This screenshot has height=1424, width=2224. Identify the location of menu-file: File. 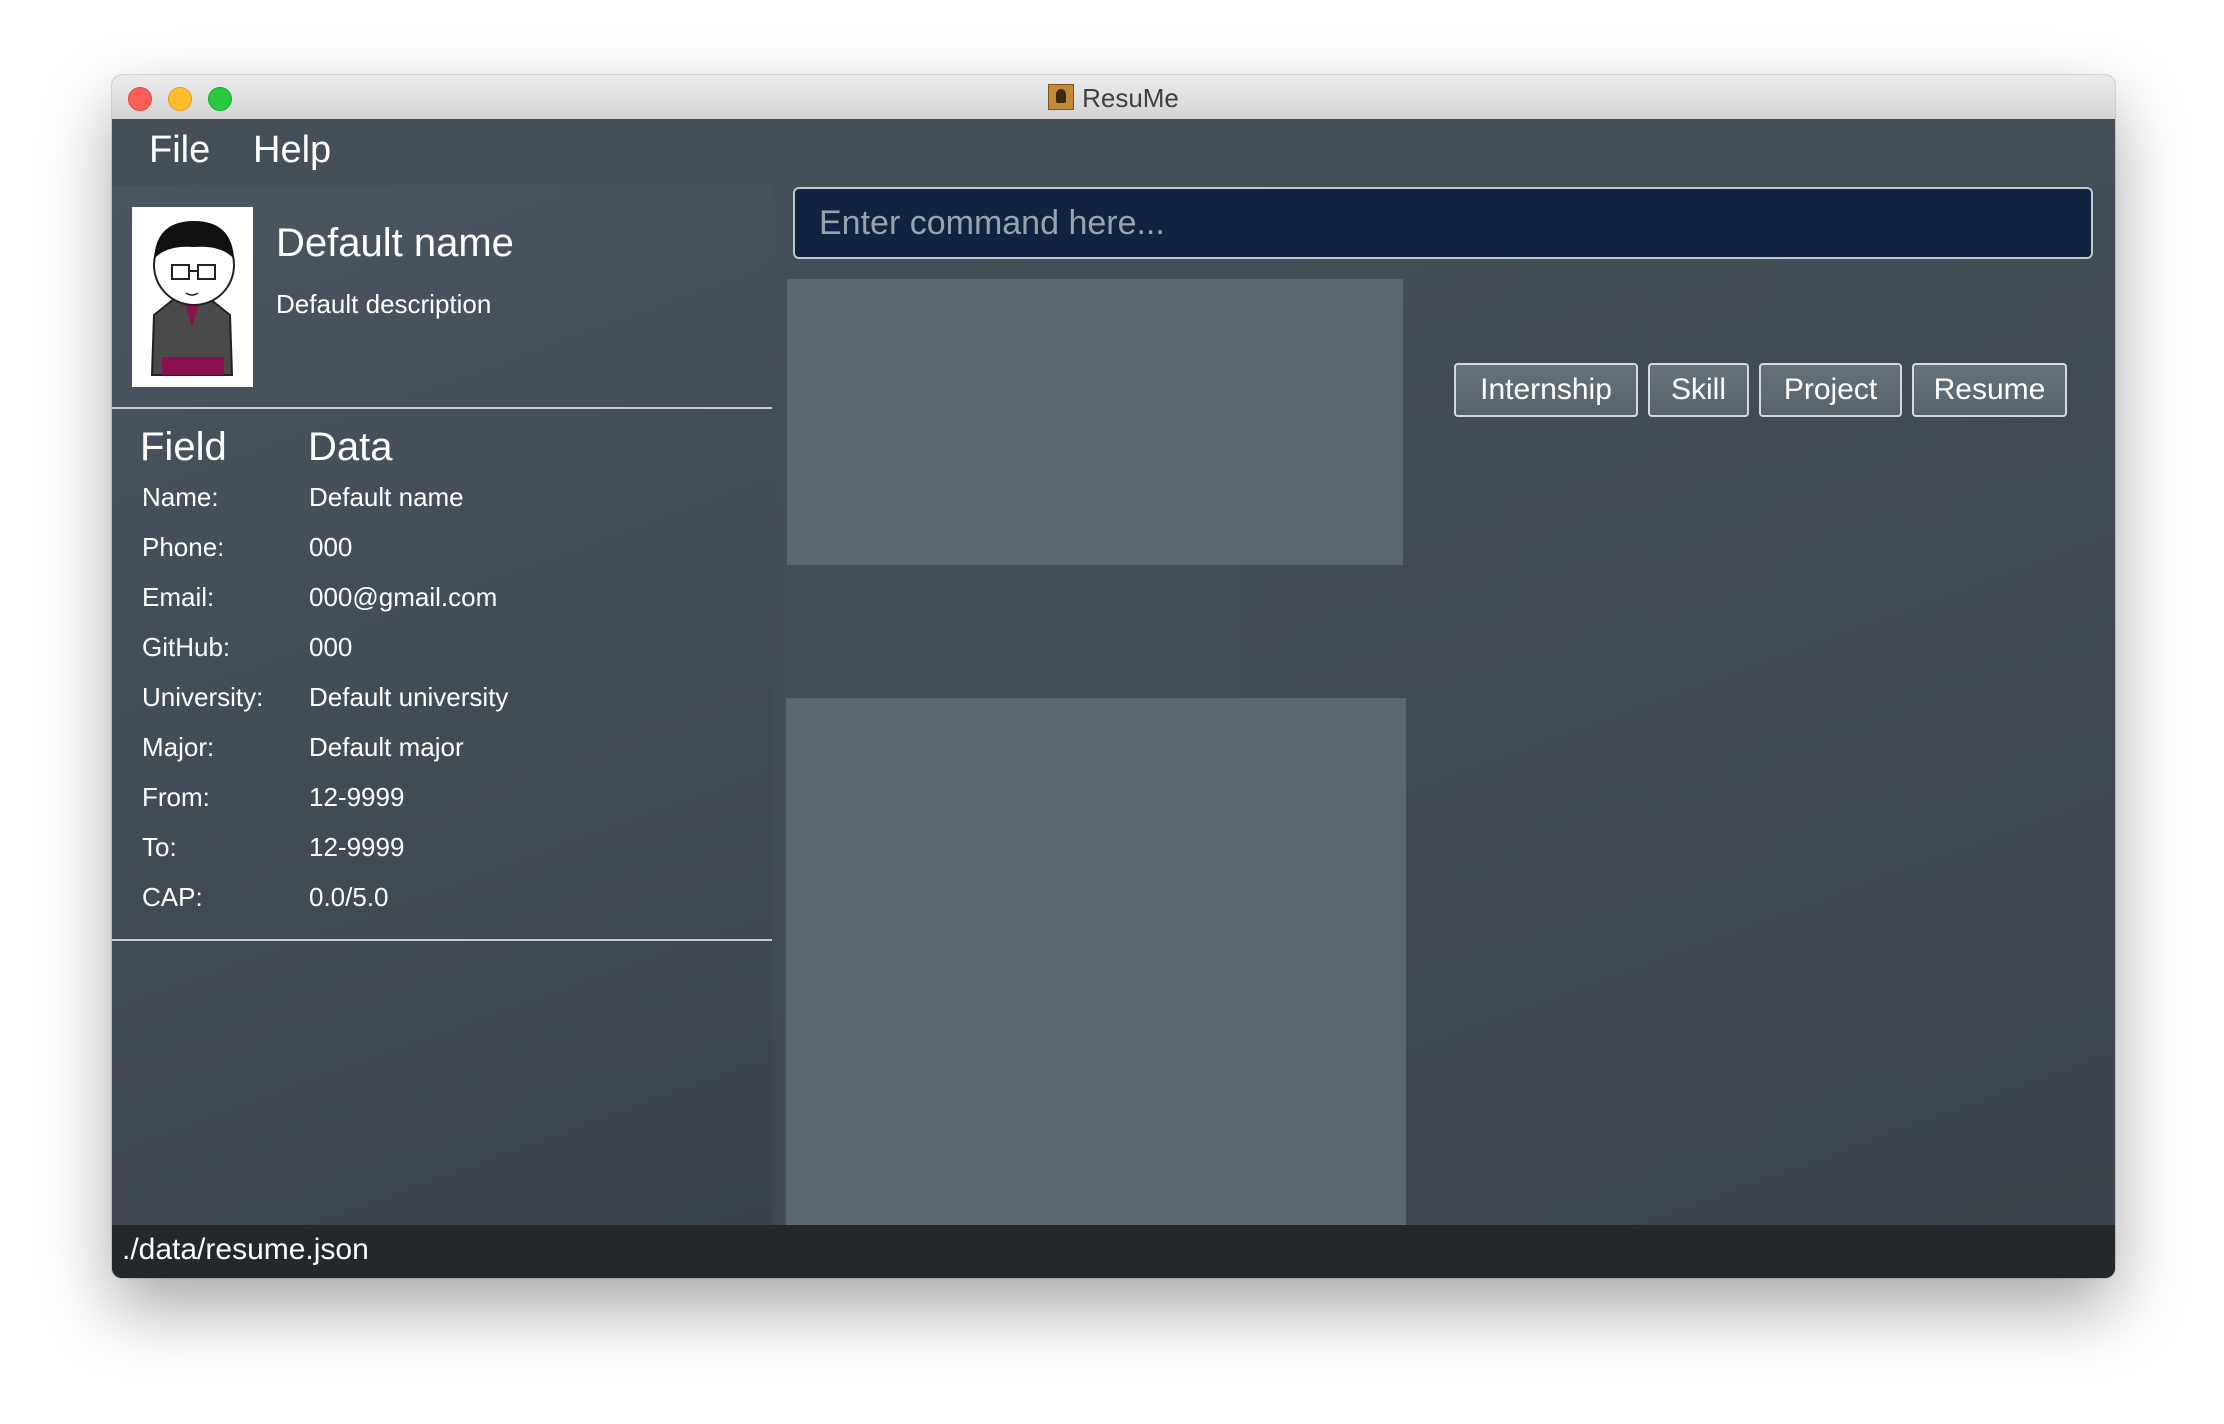
(179, 150).